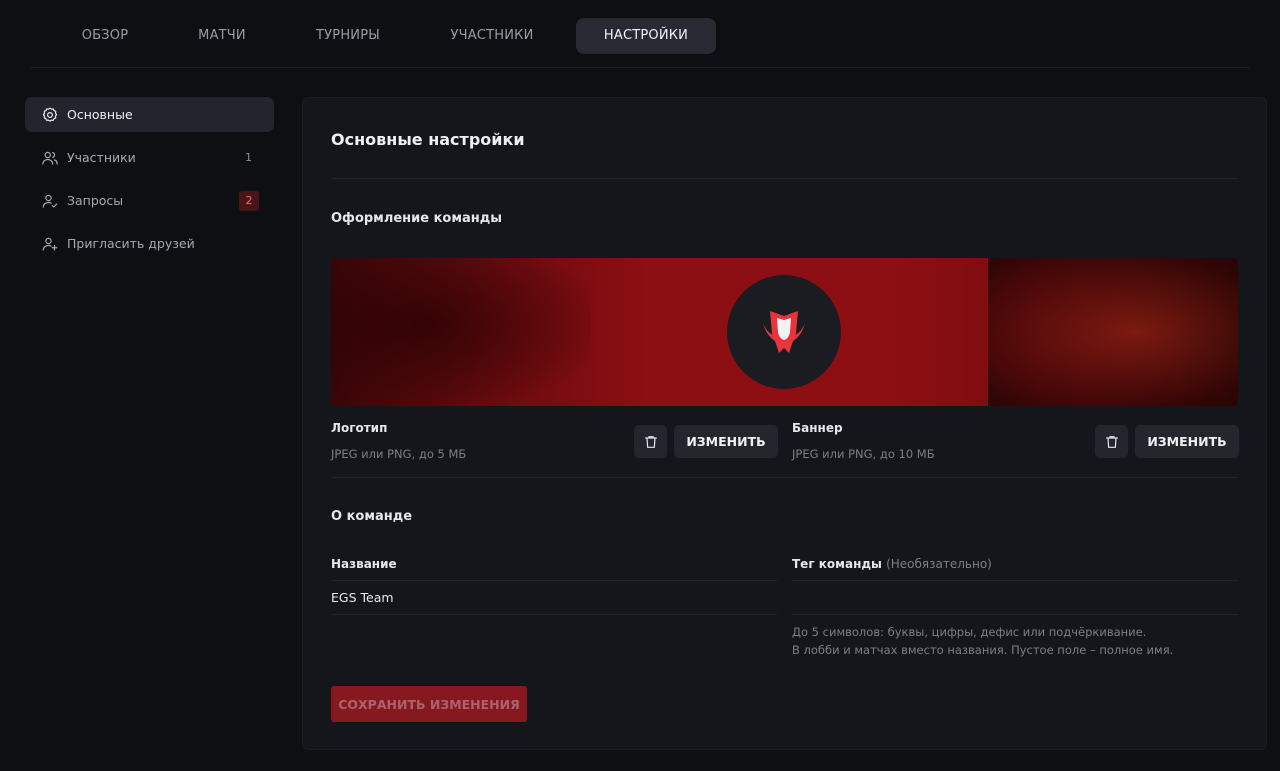 The image size is (1280, 771). What do you see at coordinates (50, 244) in the screenshot?
I see `user-plus-icon` at bounding box center [50, 244].